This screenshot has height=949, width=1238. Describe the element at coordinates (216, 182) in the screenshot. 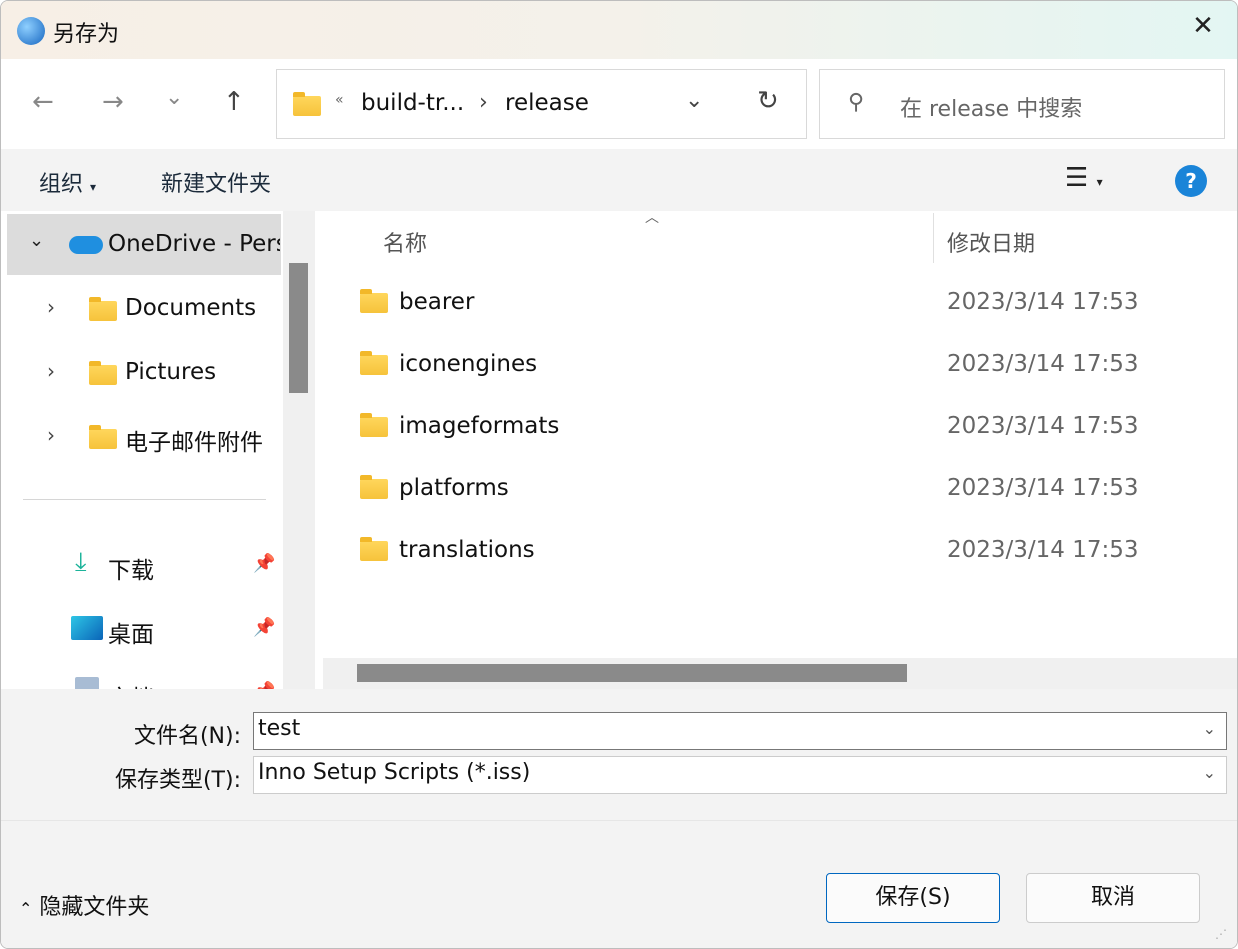

I see `new-folder-button: 新建文件夹` at that location.